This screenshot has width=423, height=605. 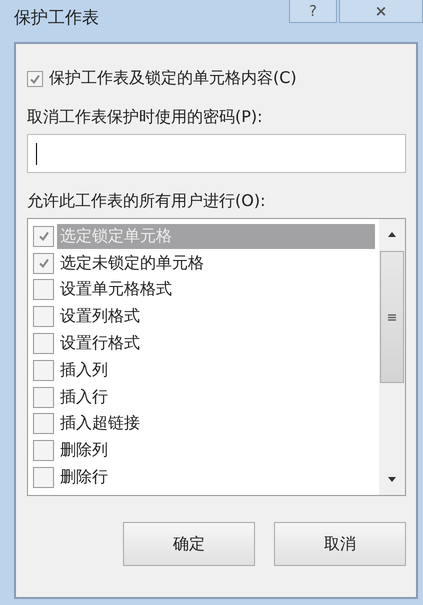 I want to click on close-button: ×, so click(x=381, y=11).